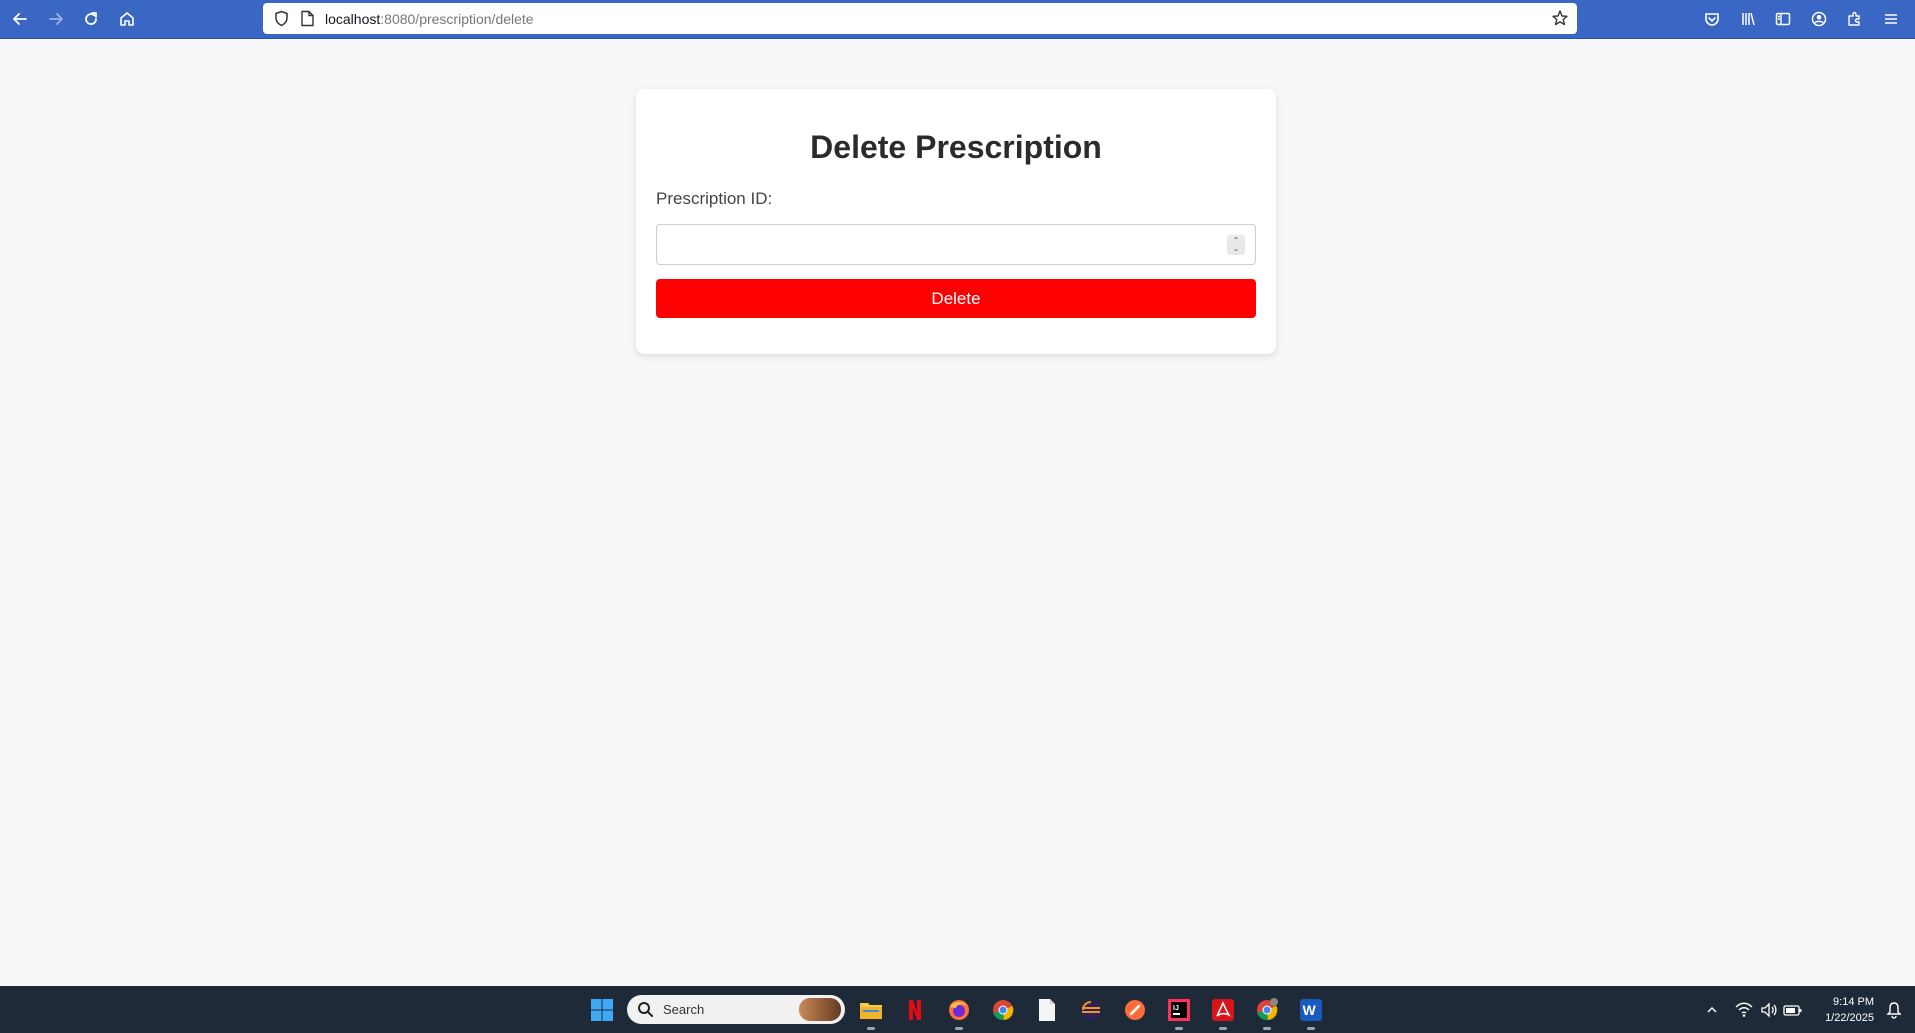 Image resolution: width=1915 pixels, height=1033 pixels. Describe the element at coordinates (353, 19) in the screenshot. I see `url-host: localhost` at that location.